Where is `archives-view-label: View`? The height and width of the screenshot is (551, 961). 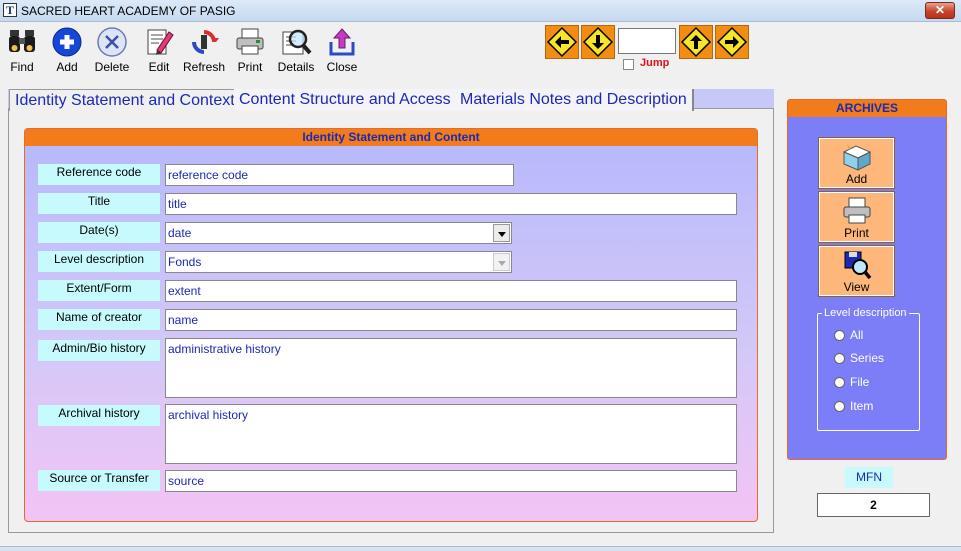 archives-view-label: View is located at coordinates (856, 287).